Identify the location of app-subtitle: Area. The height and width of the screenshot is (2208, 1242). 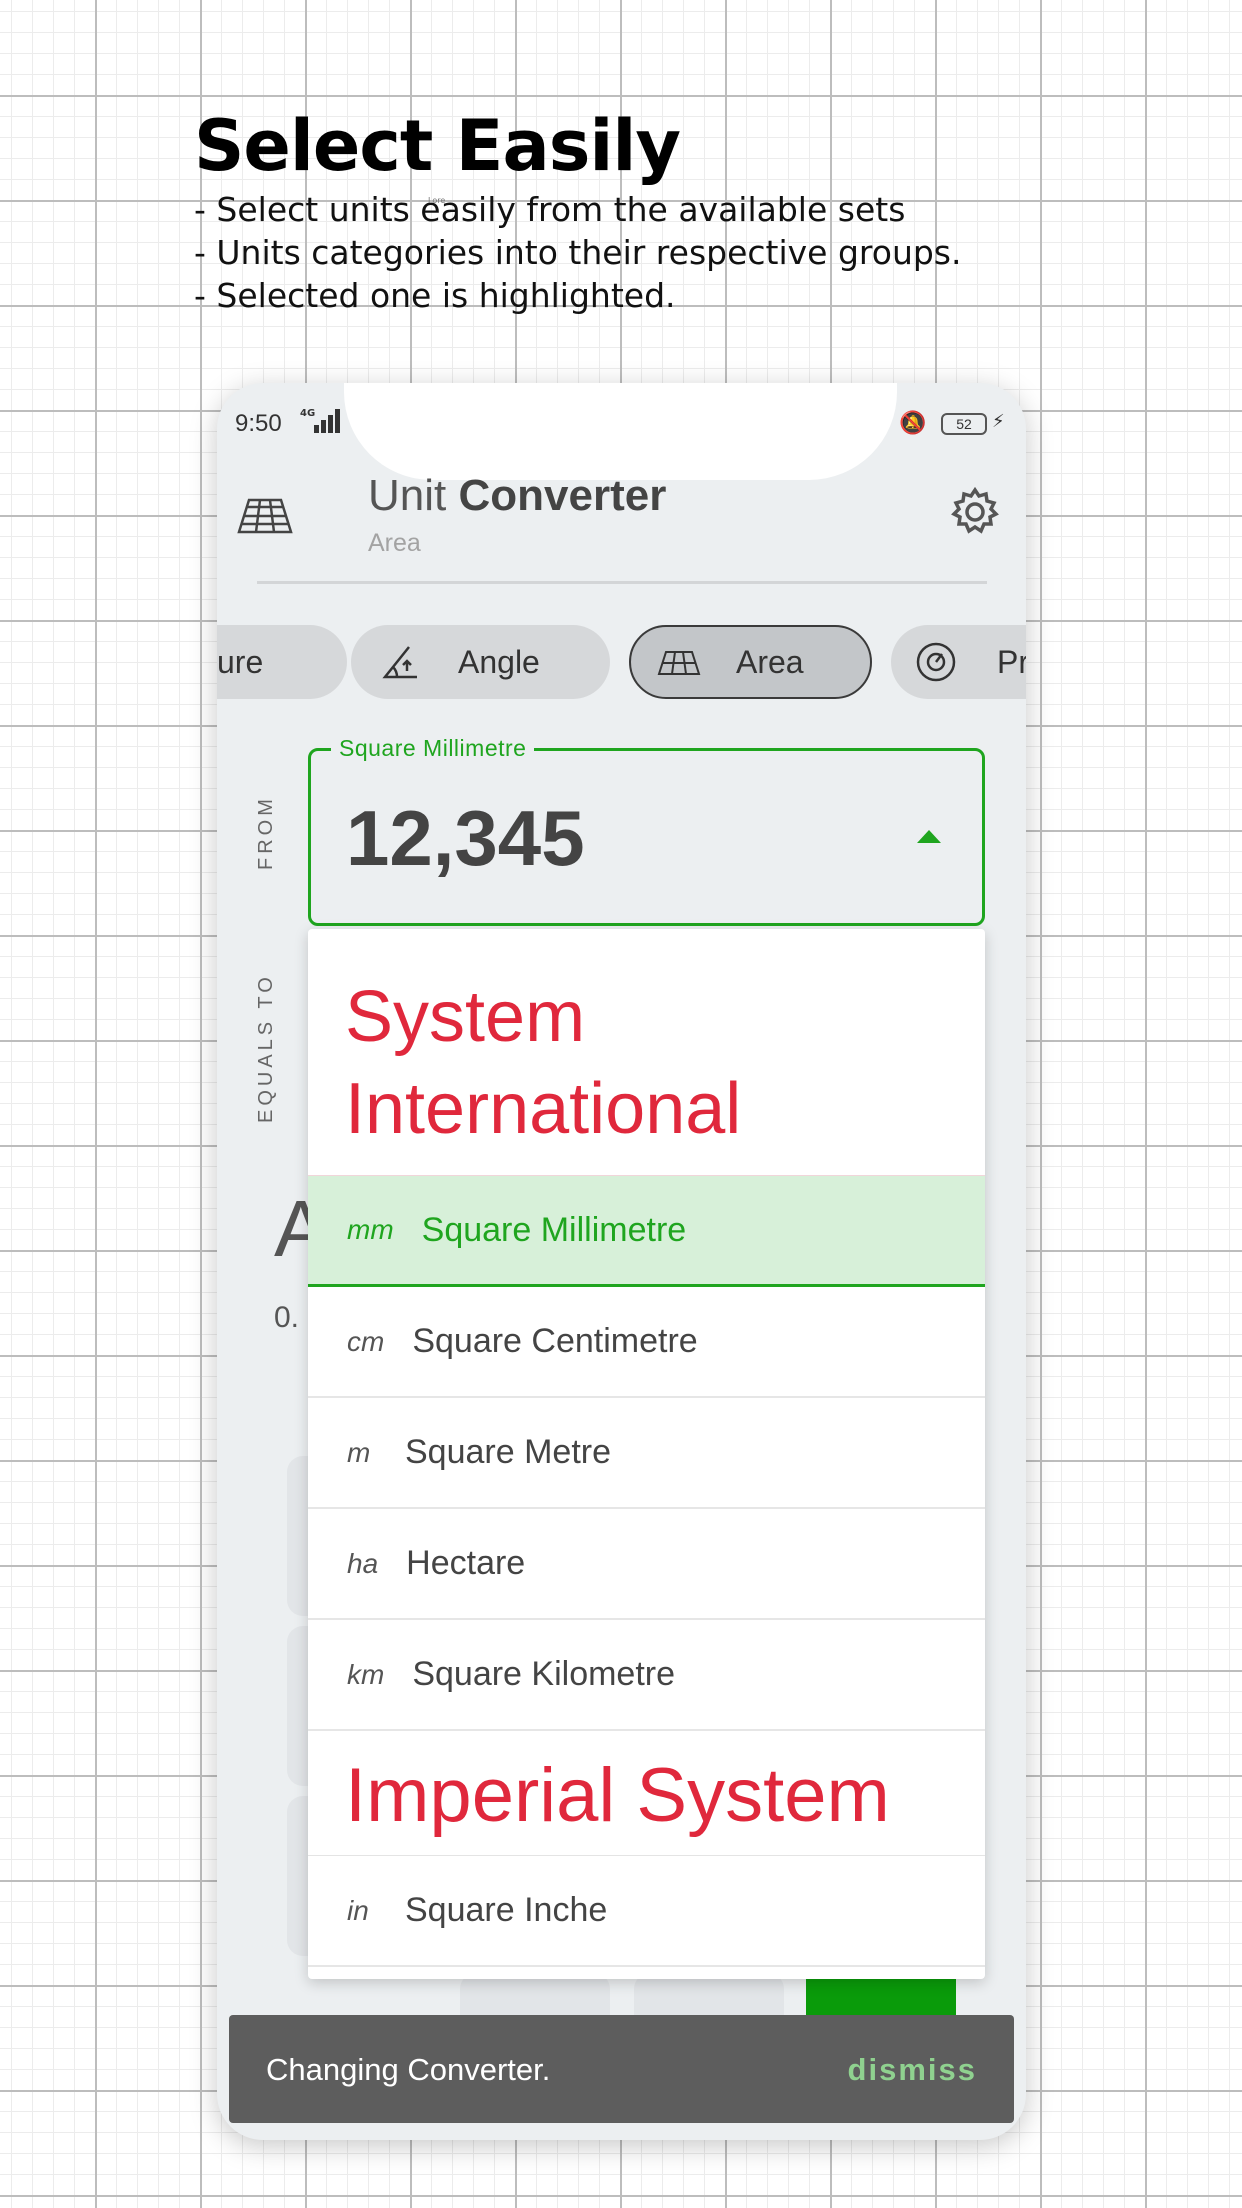
(394, 543).